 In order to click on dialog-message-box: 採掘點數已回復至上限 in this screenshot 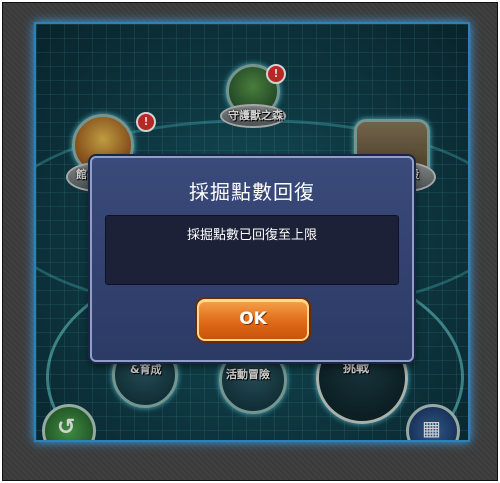, I will do `click(252, 250)`.